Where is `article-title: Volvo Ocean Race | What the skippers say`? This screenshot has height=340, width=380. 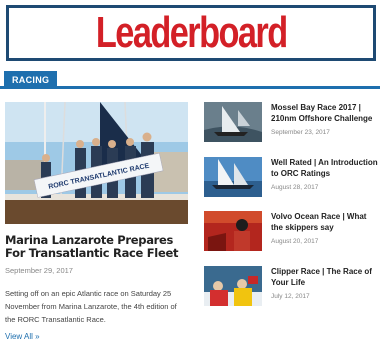
article-title: Volvo Ocean Race | What the skippers say is located at coordinates (325, 222).